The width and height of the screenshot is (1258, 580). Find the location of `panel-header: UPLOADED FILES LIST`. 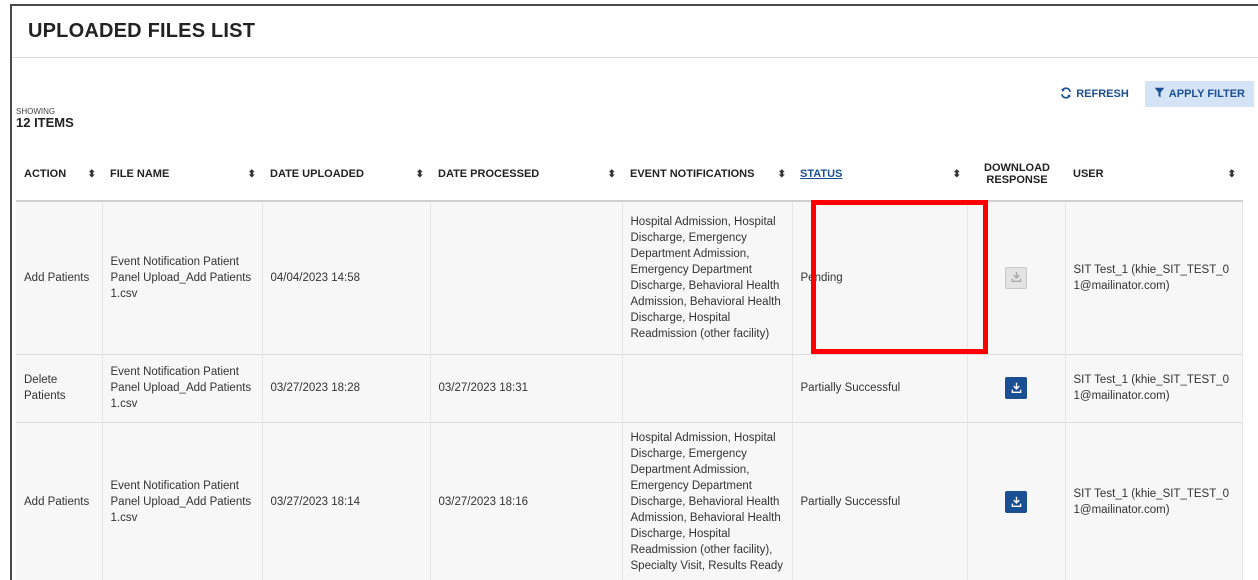

panel-header: UPLOADED FILES LIST is located at coordinates (635, 32).